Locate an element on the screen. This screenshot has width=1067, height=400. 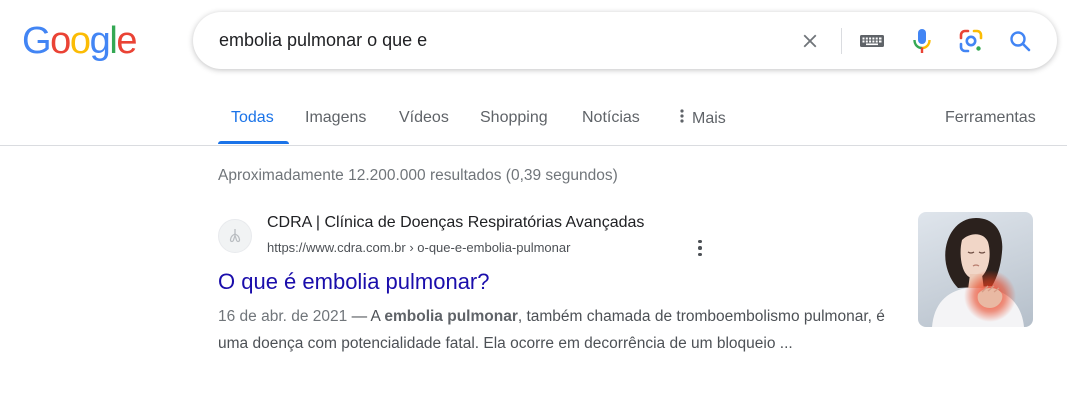
close-icon is located at coordinates (810, 41).